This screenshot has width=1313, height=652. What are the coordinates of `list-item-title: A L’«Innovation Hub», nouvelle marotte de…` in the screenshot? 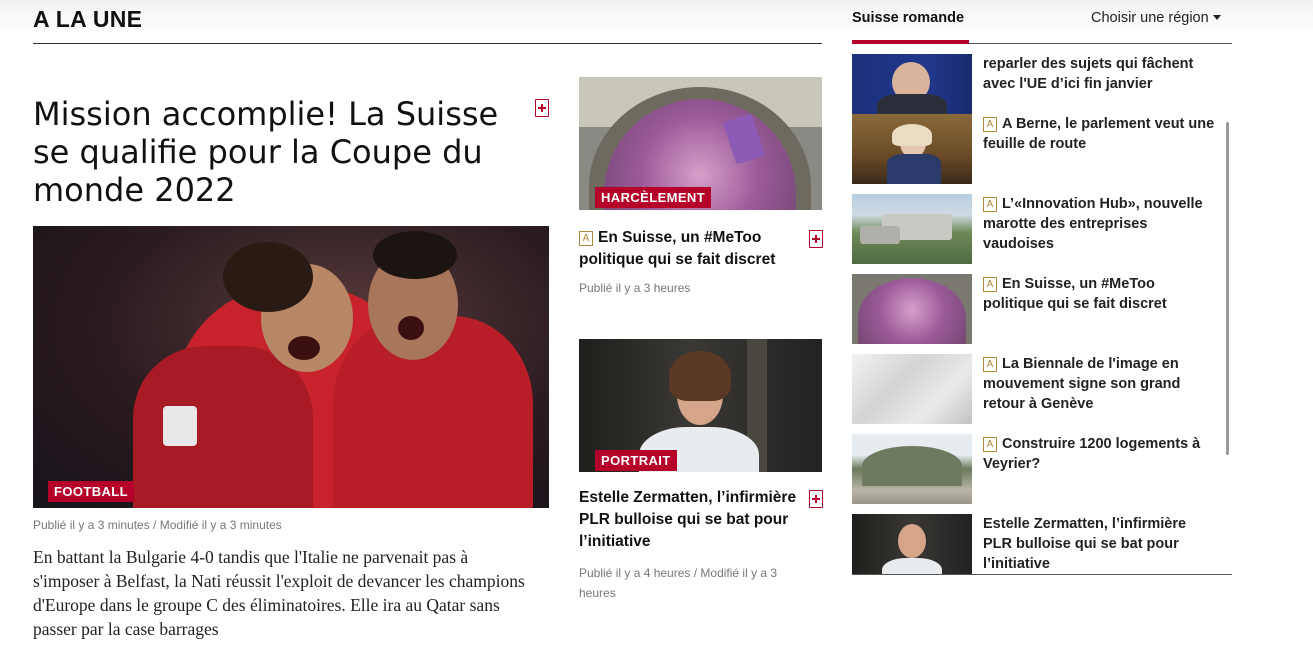 It's located at (1099, 224).